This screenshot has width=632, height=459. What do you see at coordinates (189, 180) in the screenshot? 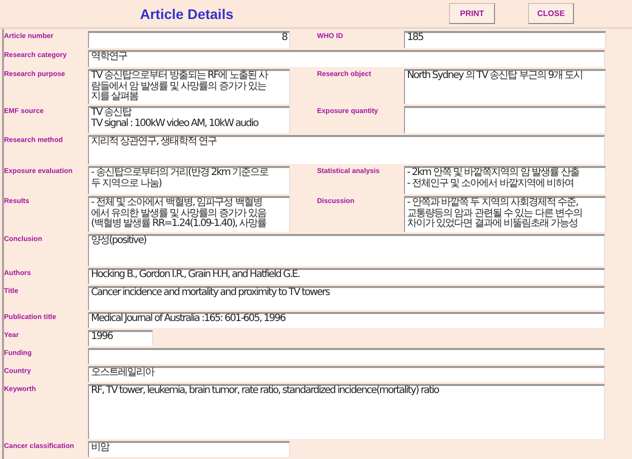
I see `text-field: - 송신탑으로부터의 거리(반경 2km 기준으로 두 지역으로 나눔)` at bounding box center [189, 180].